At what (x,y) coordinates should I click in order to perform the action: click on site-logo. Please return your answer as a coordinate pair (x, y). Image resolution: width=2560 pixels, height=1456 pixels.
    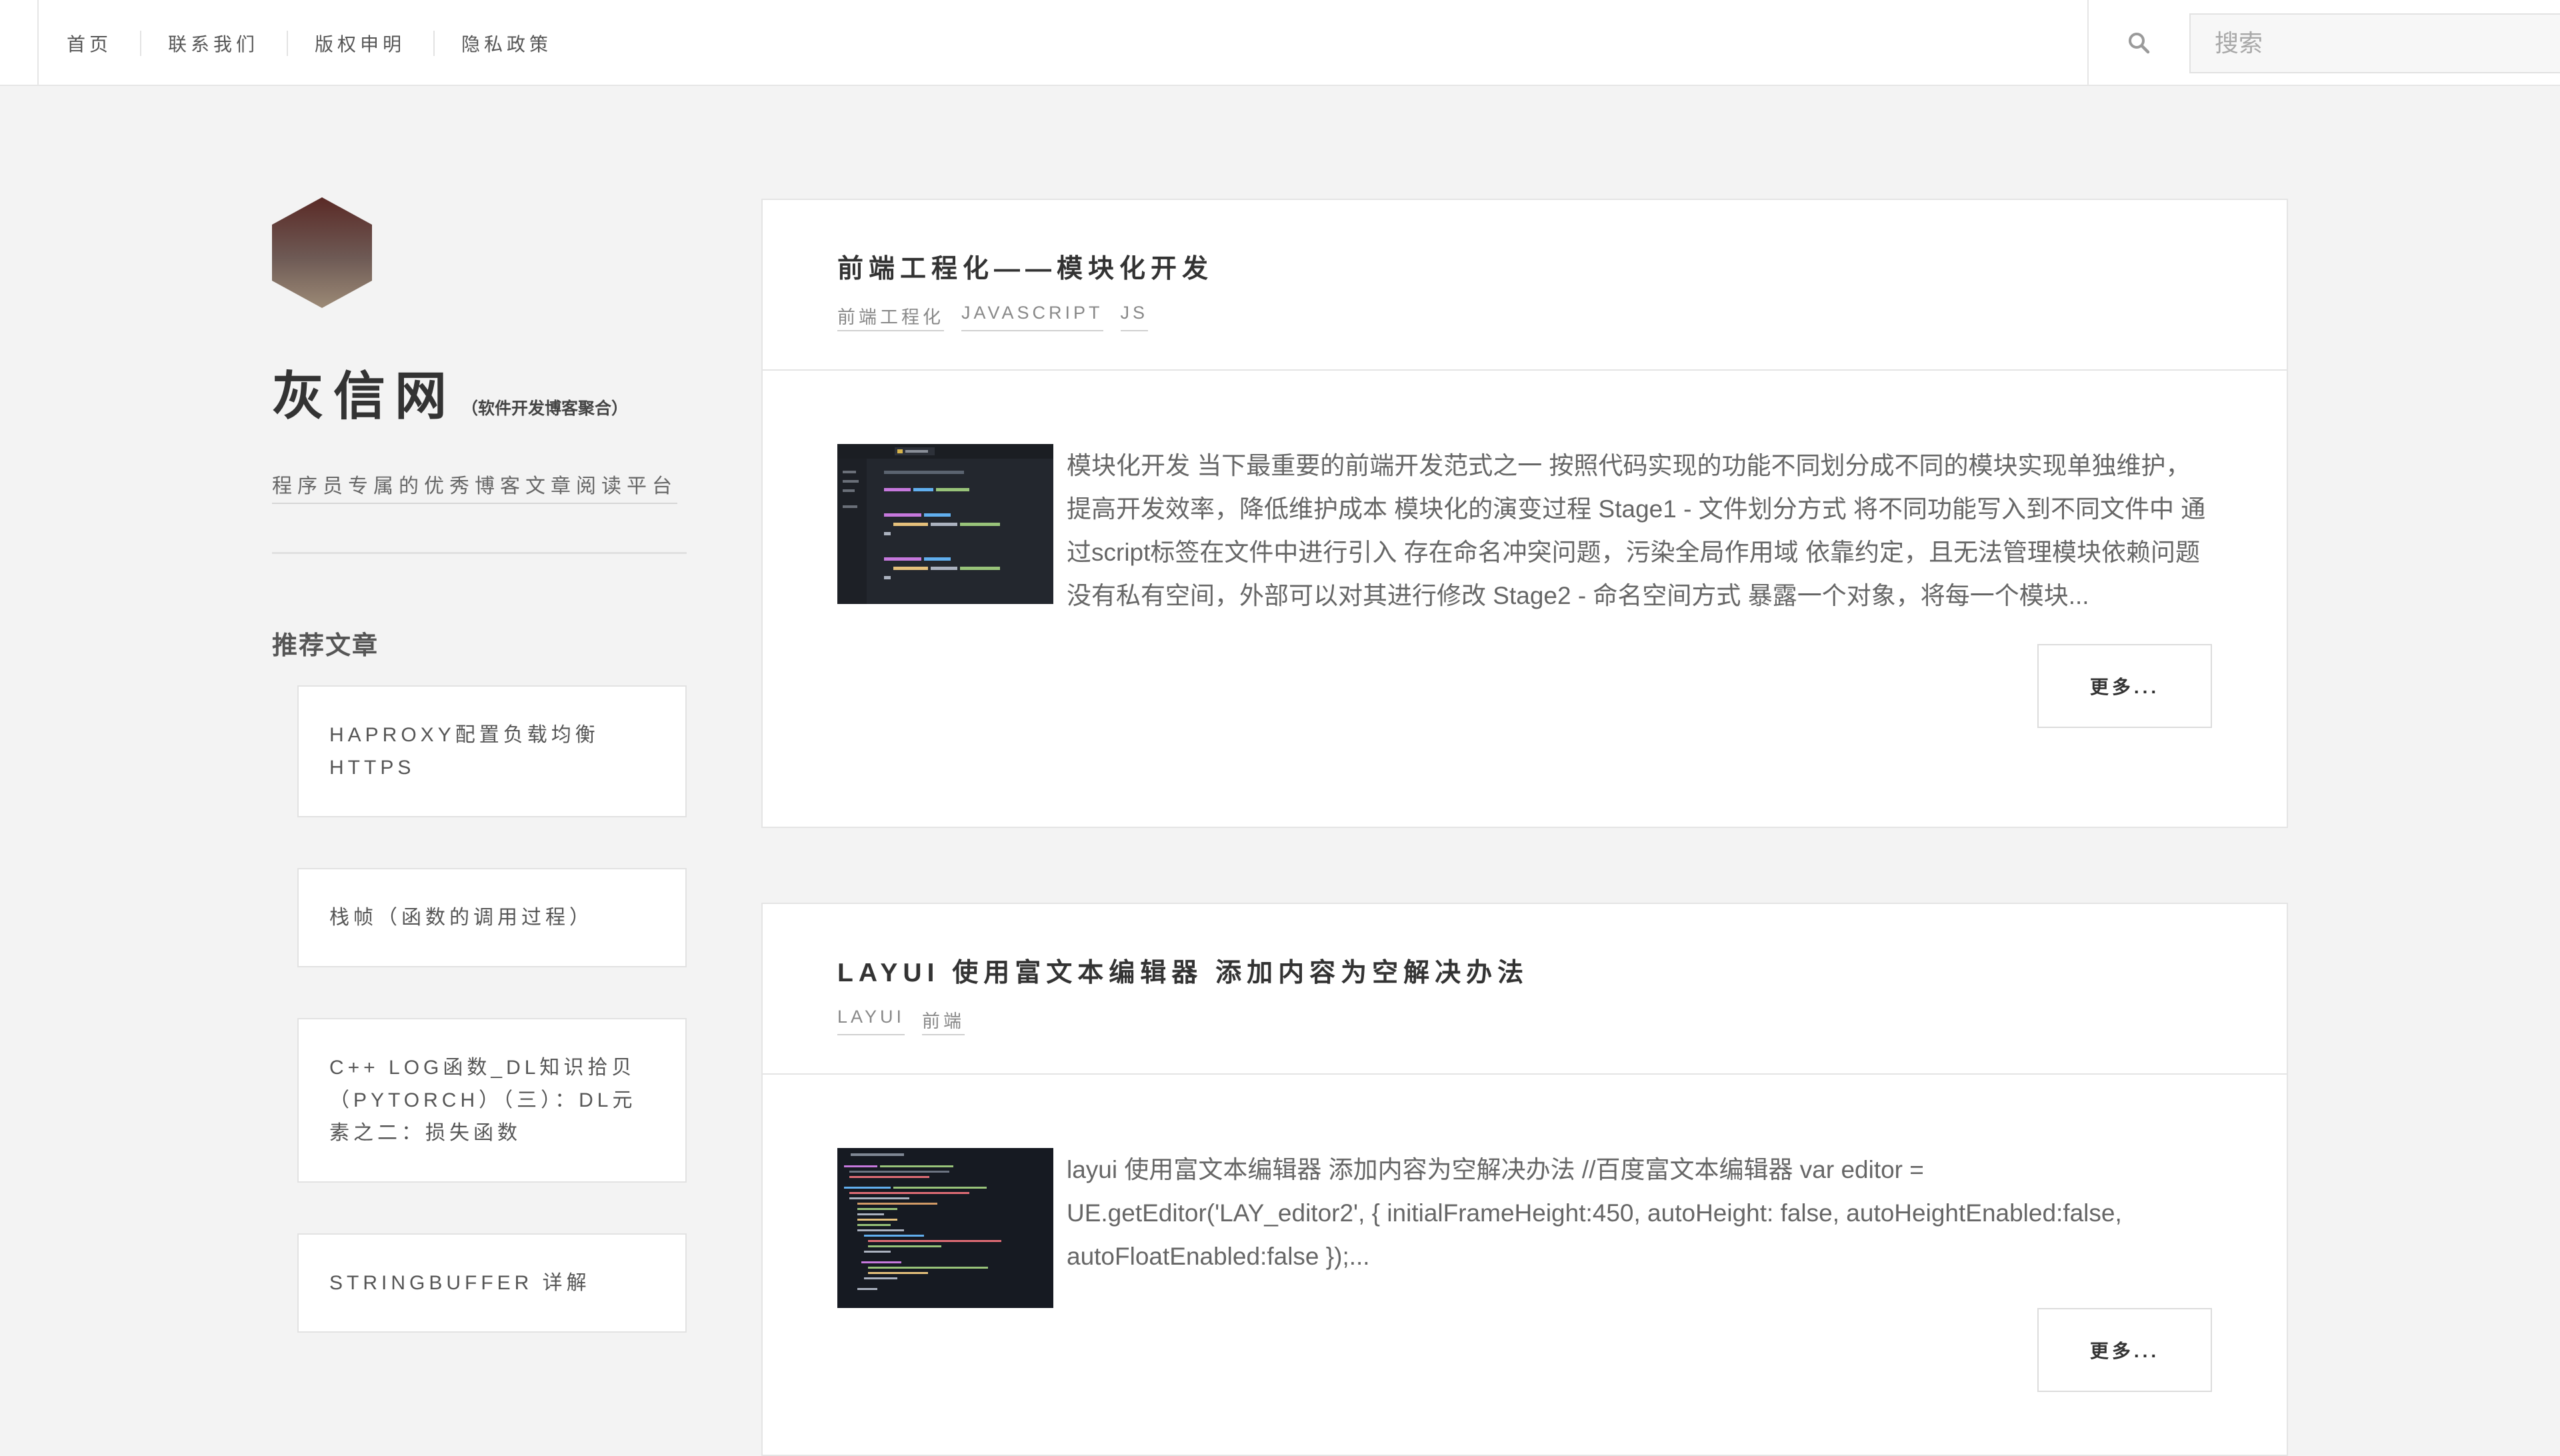
    Looking at the image, I should click on (322, 252).